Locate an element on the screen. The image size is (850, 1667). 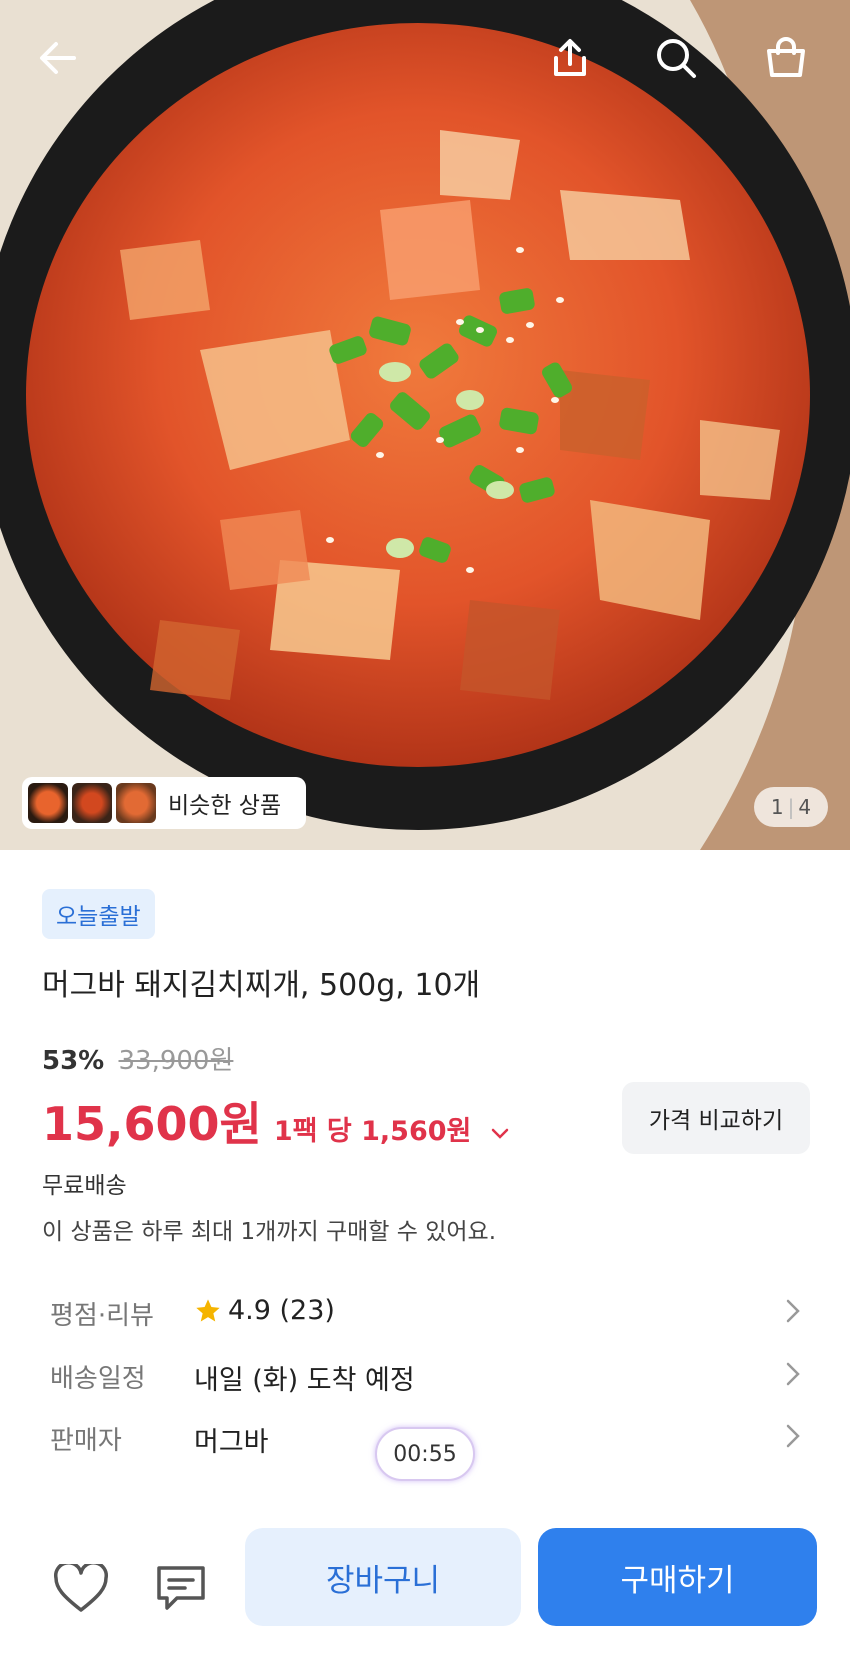
shopping-bag-icon is located at coordinates (786, 58).